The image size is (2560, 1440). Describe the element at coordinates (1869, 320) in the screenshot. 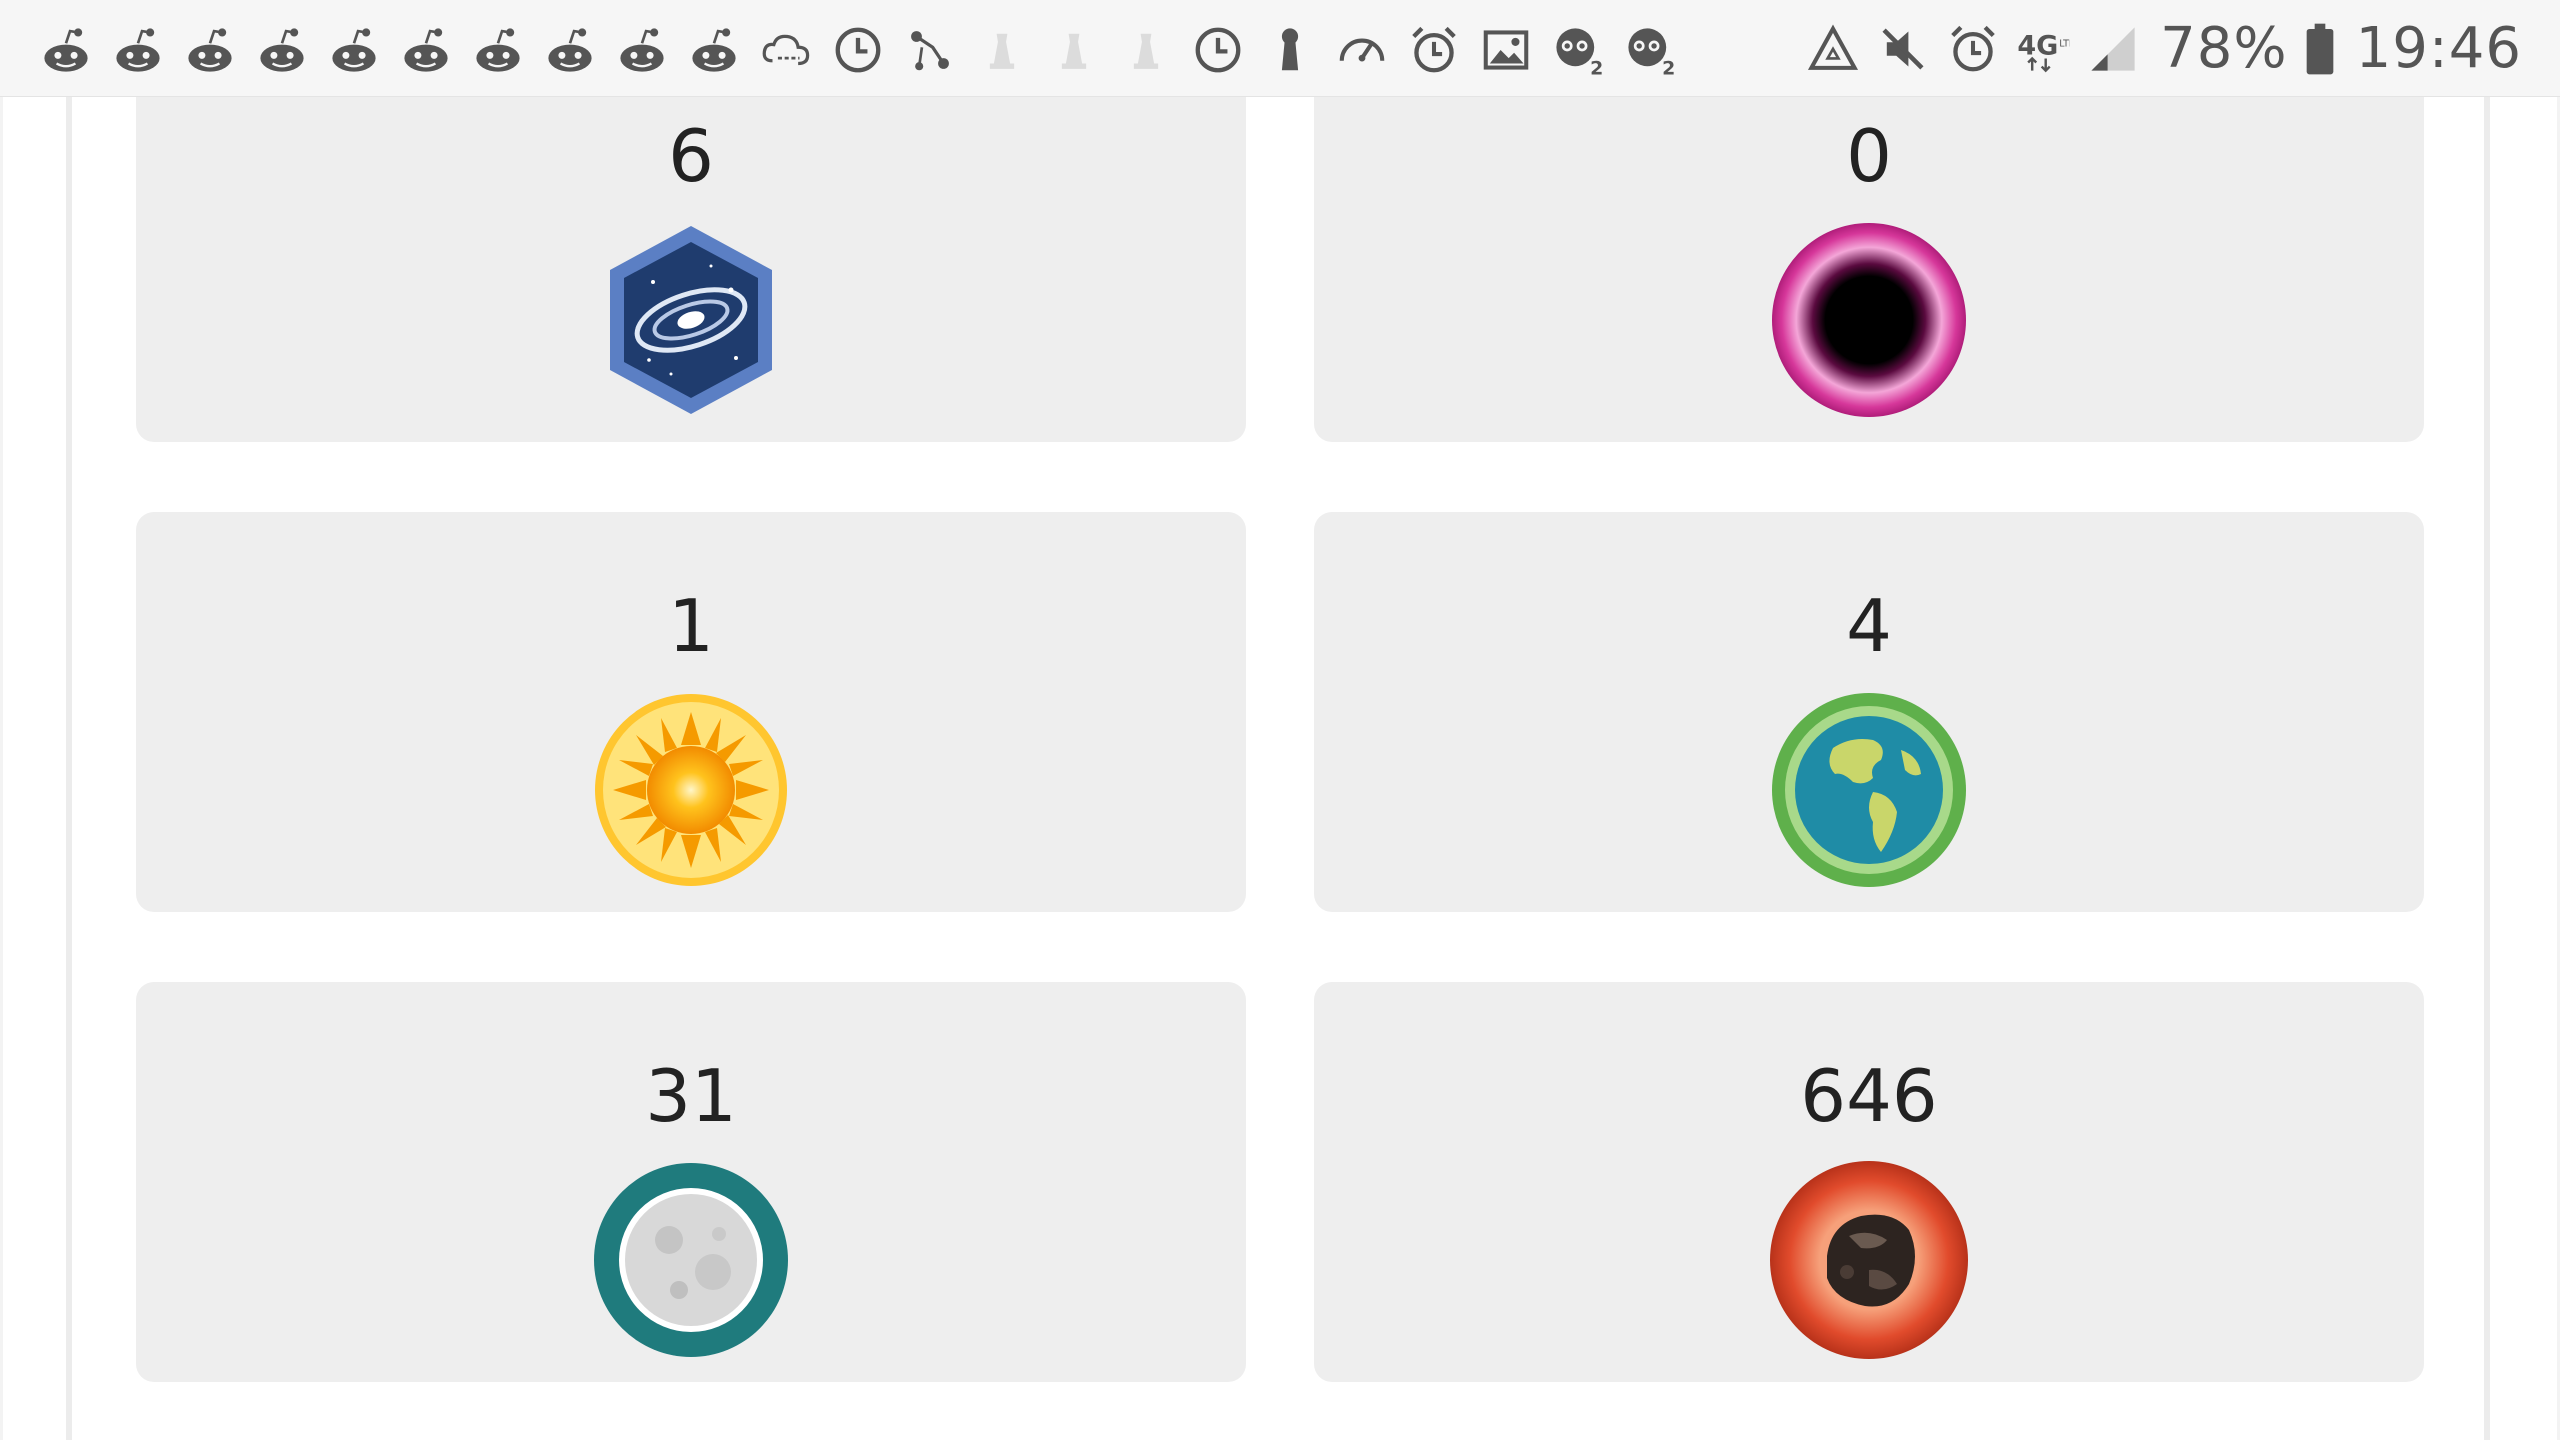

I see `black-hole-badge-icon` at that location.